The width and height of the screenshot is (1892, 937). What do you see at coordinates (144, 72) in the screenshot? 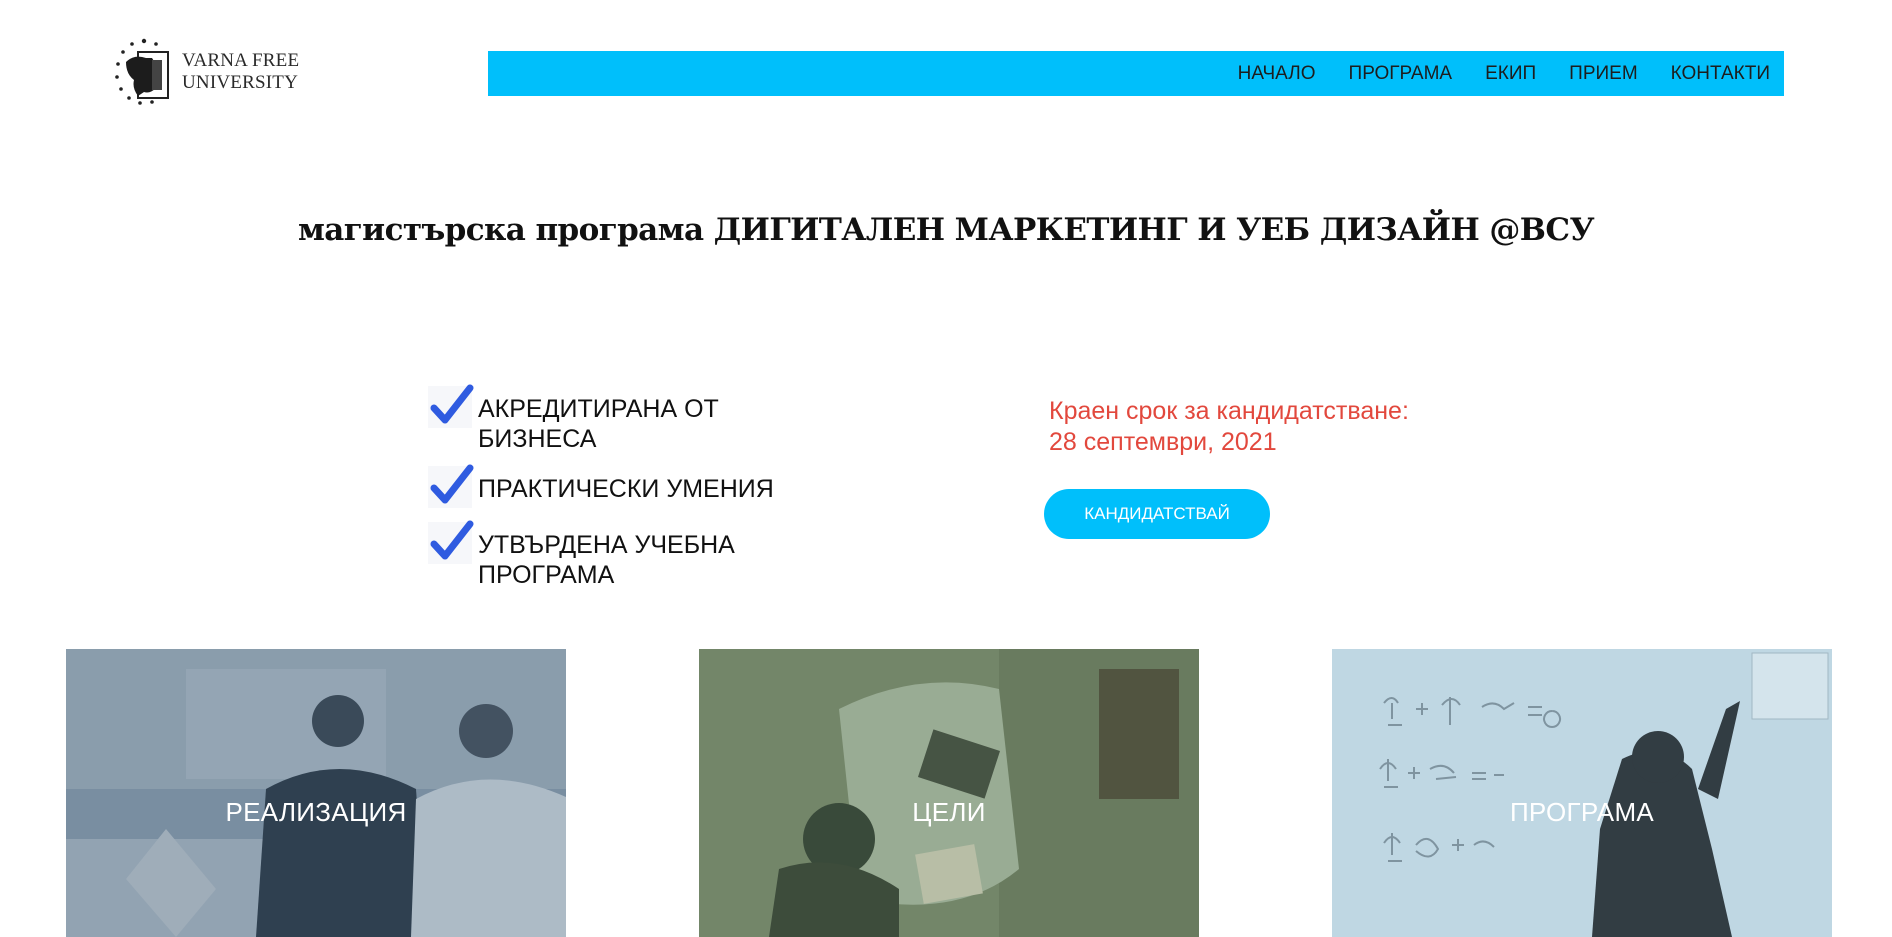
I see `university-emblem-icon` at bounding box center [144, 72].